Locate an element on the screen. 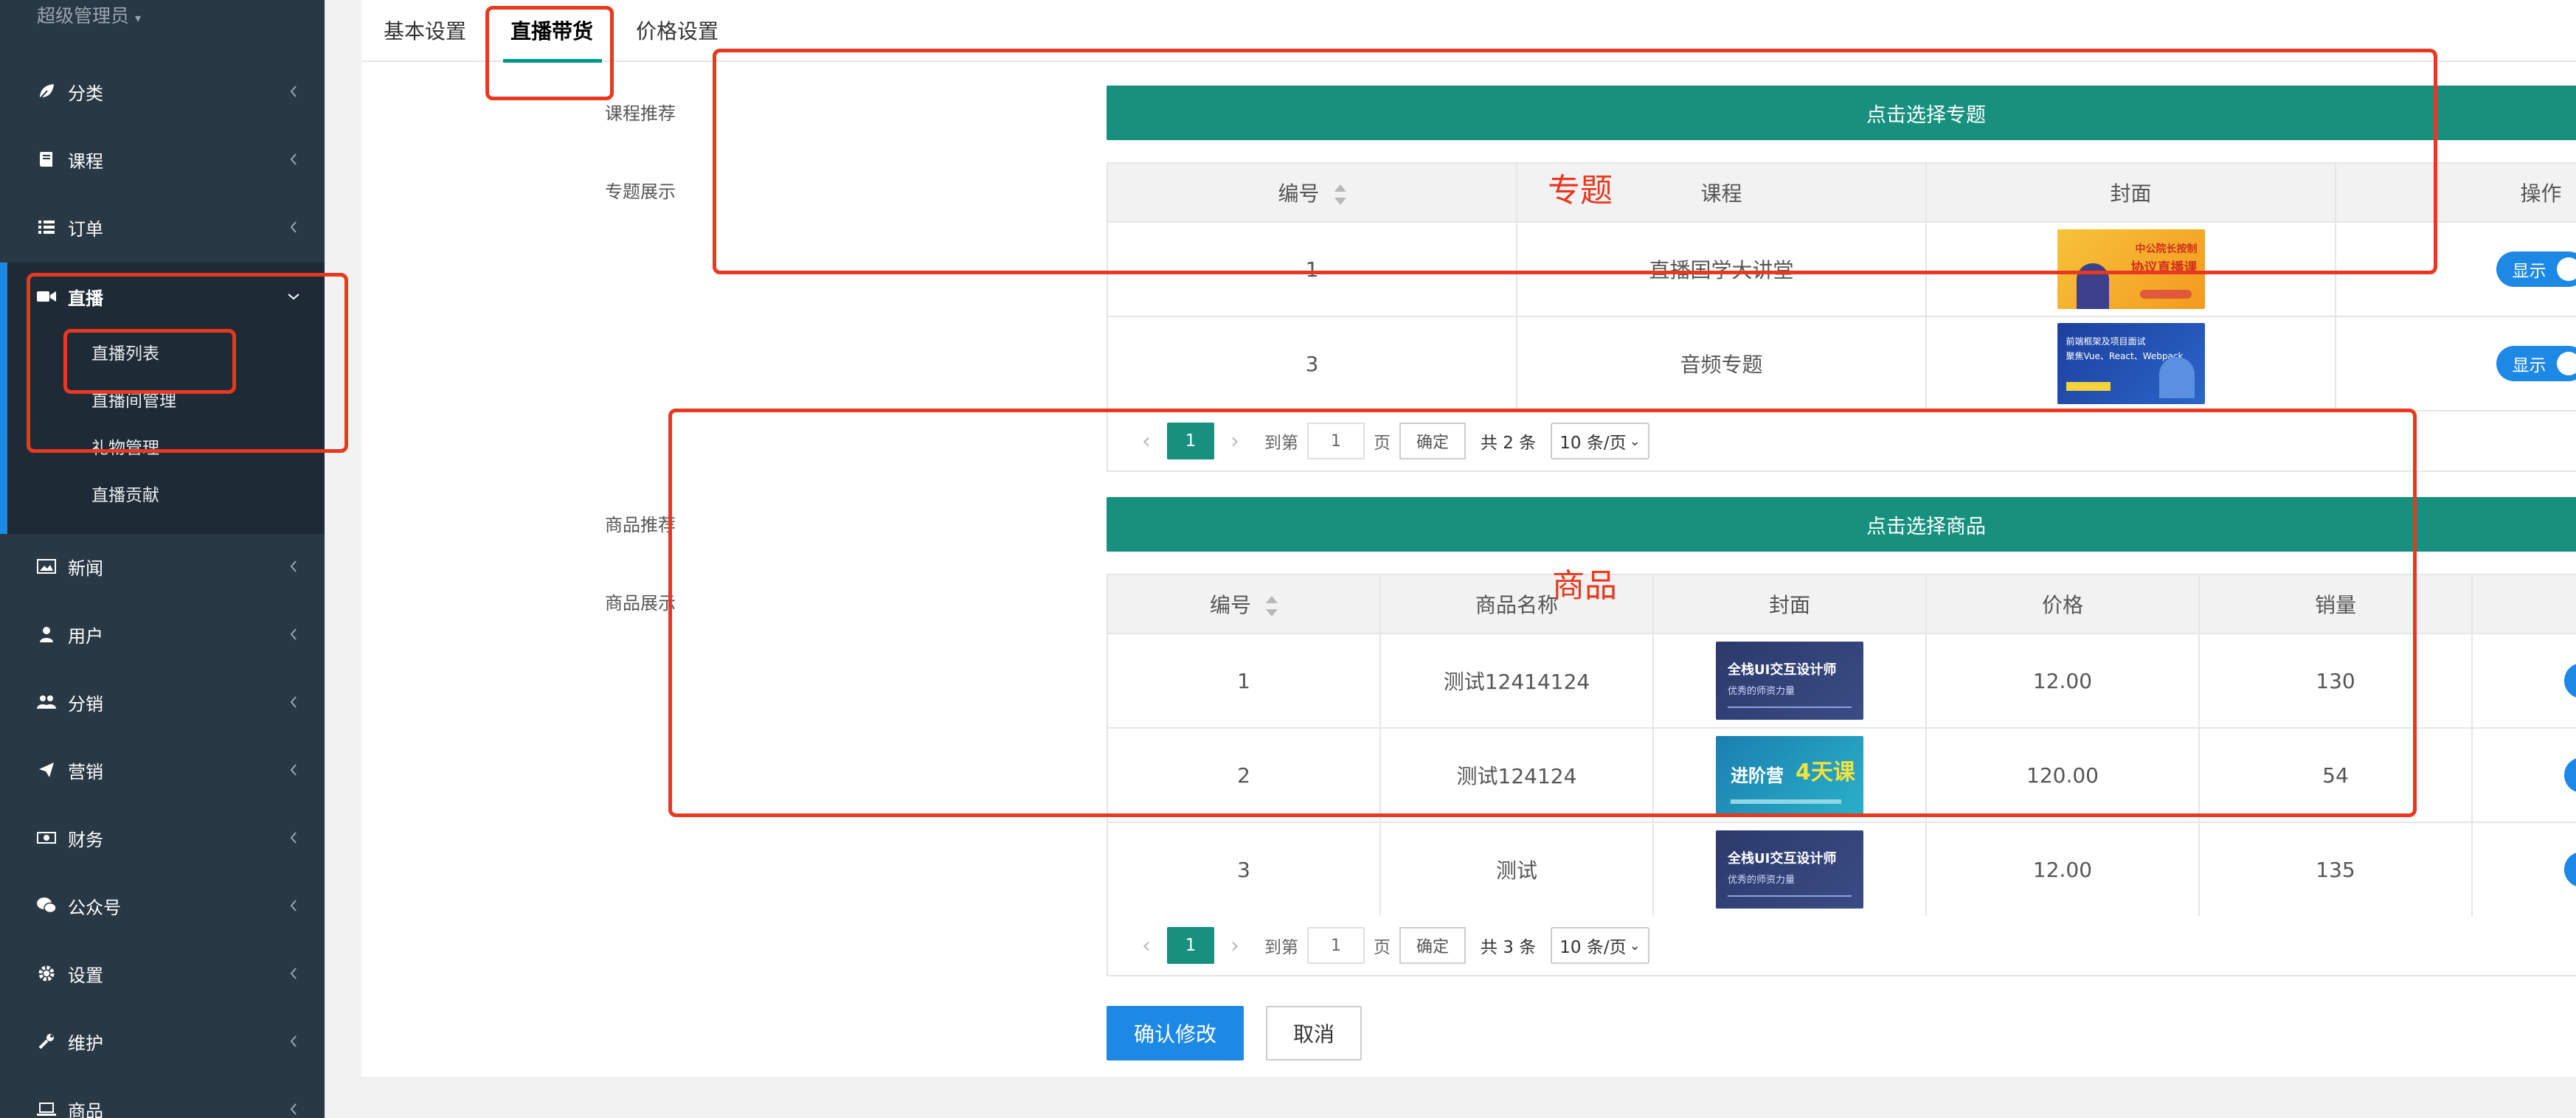 Image resolution: width=2576 pixels, height=1118 pixels. sidebar-item-label: 新闻 is located at coordinates (86, 568).